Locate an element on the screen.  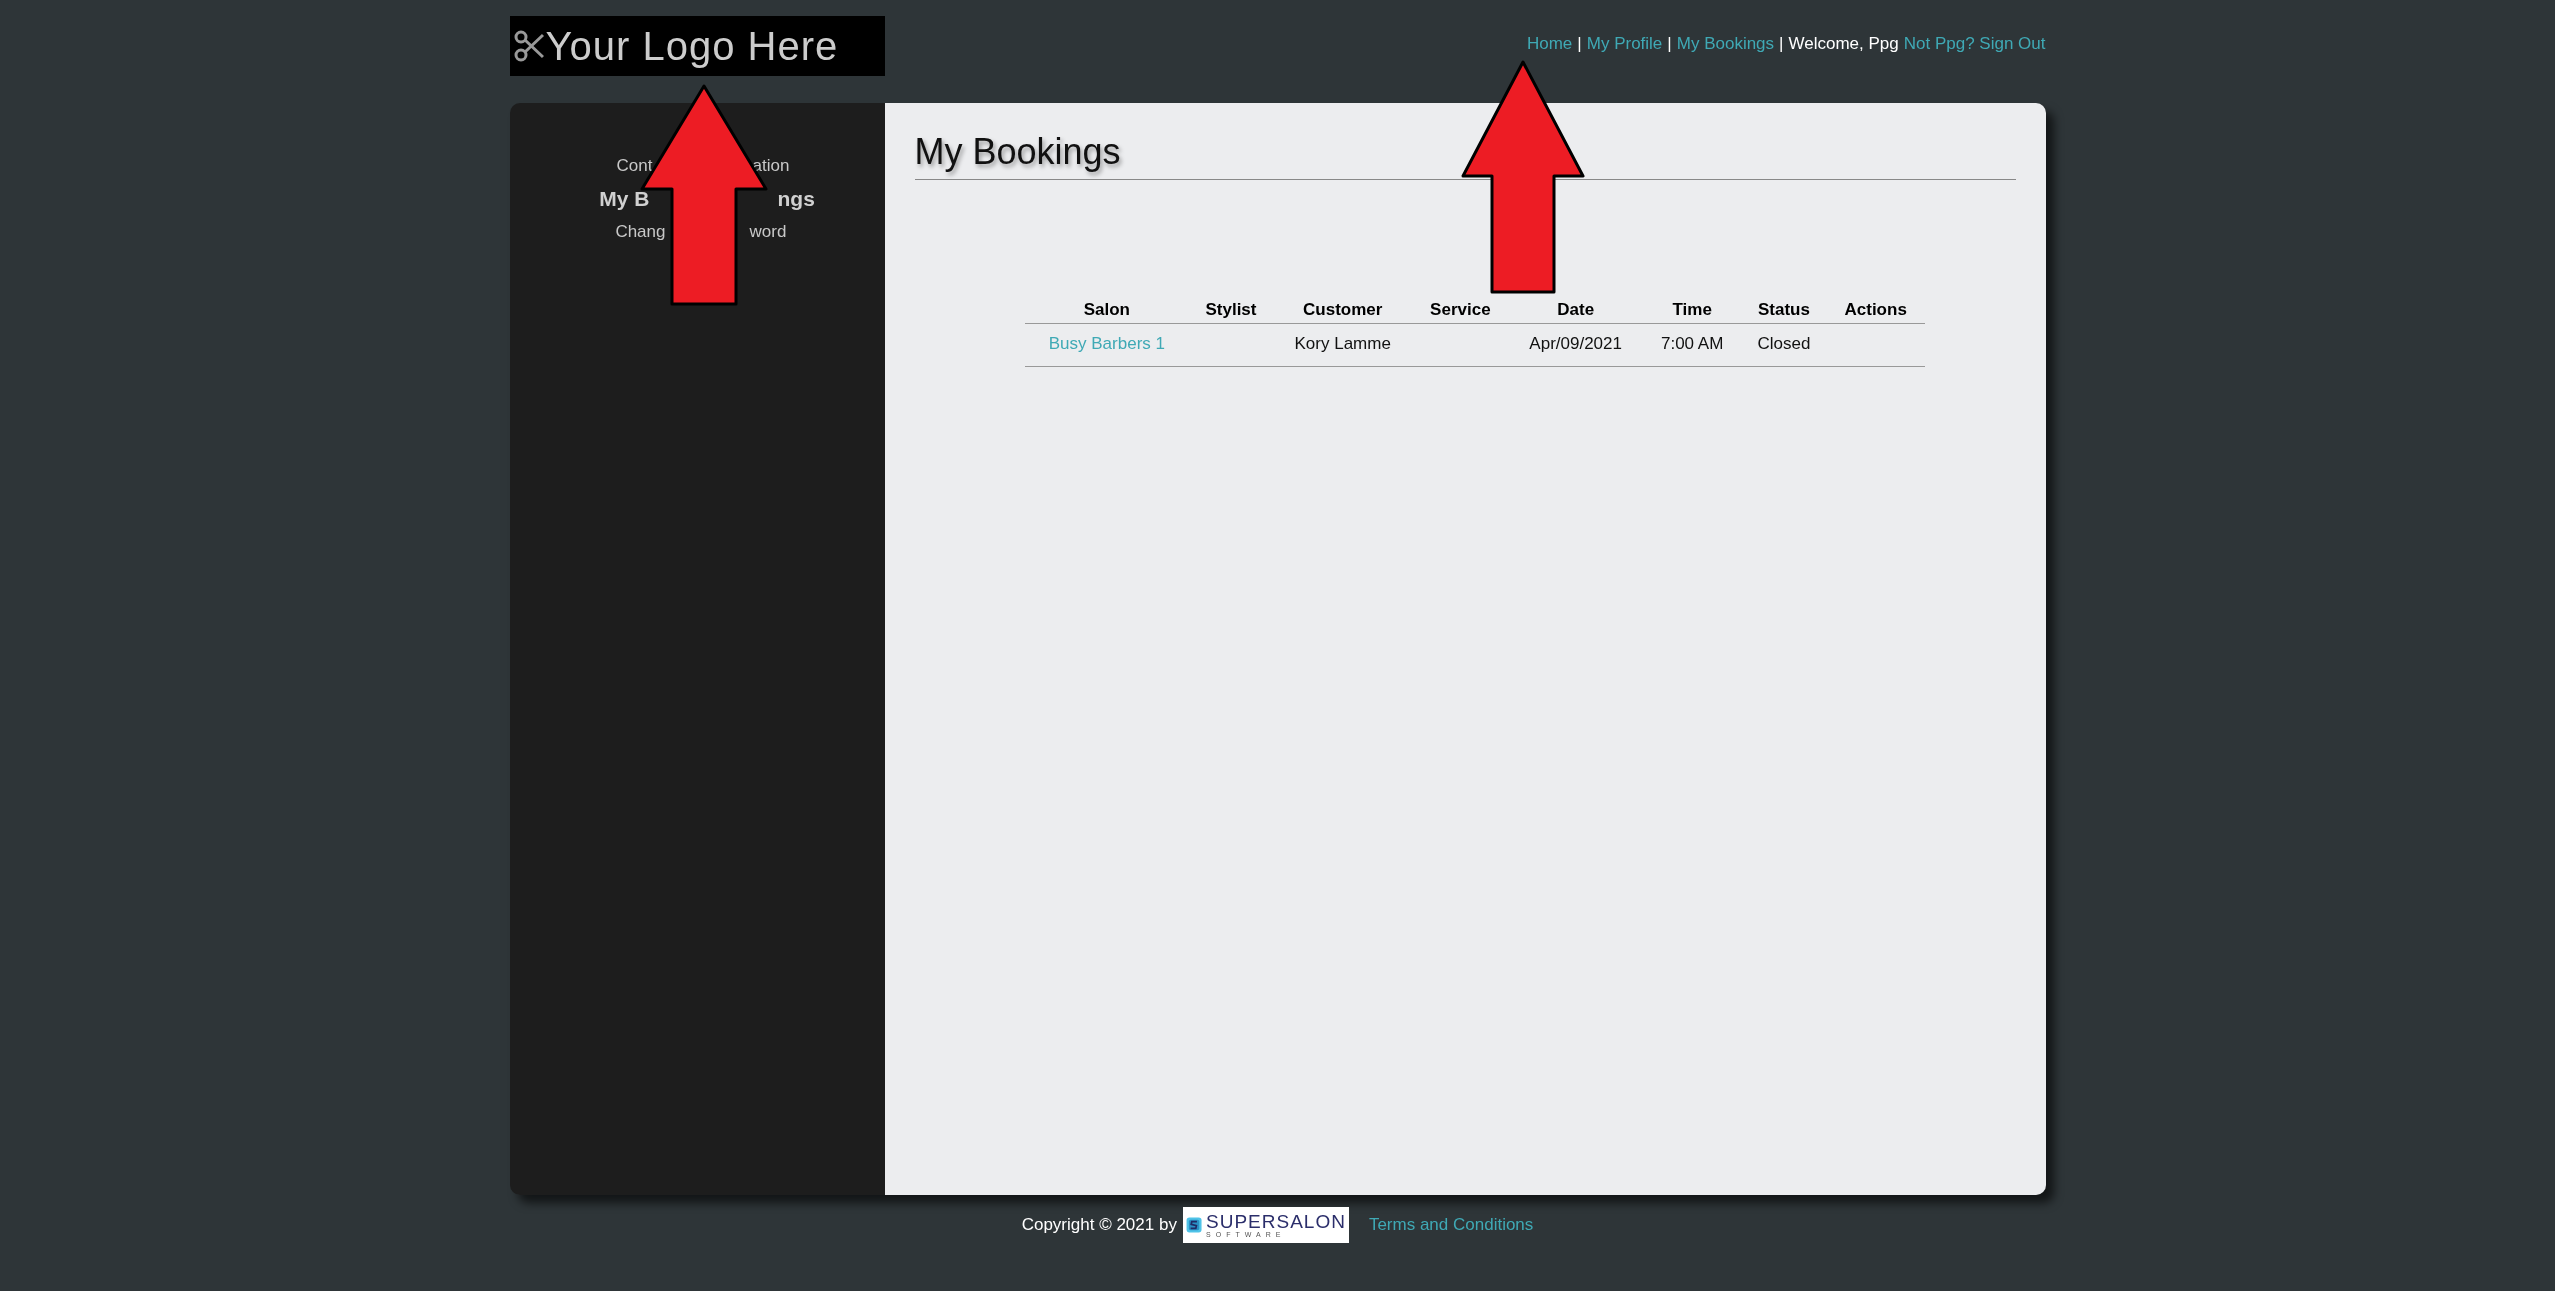
logo: Your Logo Here is located at coordinates (697, 46).